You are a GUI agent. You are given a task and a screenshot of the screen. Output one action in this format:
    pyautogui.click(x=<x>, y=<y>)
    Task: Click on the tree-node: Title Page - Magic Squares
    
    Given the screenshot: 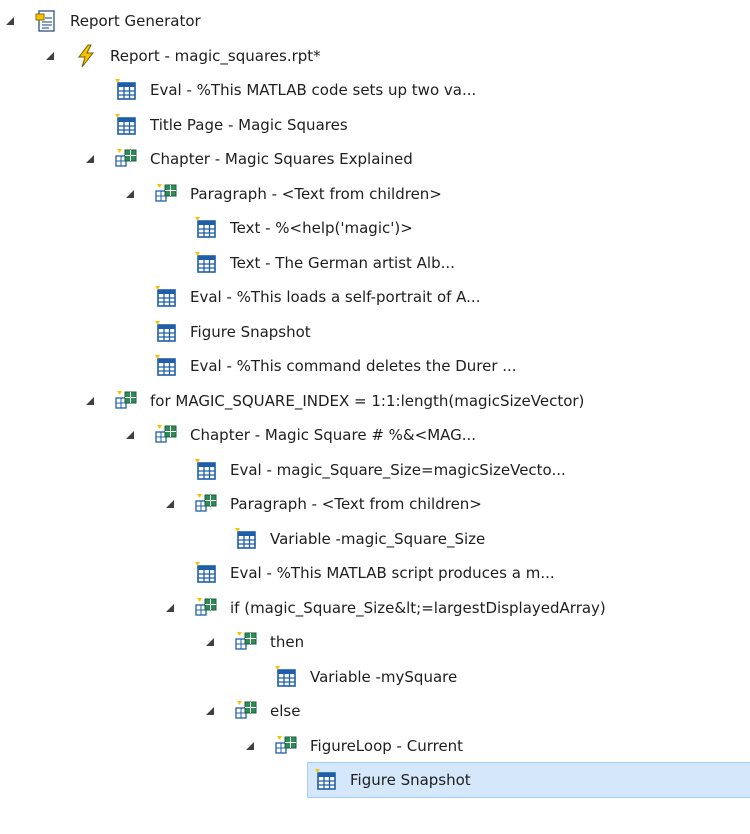 What is the action you would take?
    pyautogui.click(x=375, y=125)
    